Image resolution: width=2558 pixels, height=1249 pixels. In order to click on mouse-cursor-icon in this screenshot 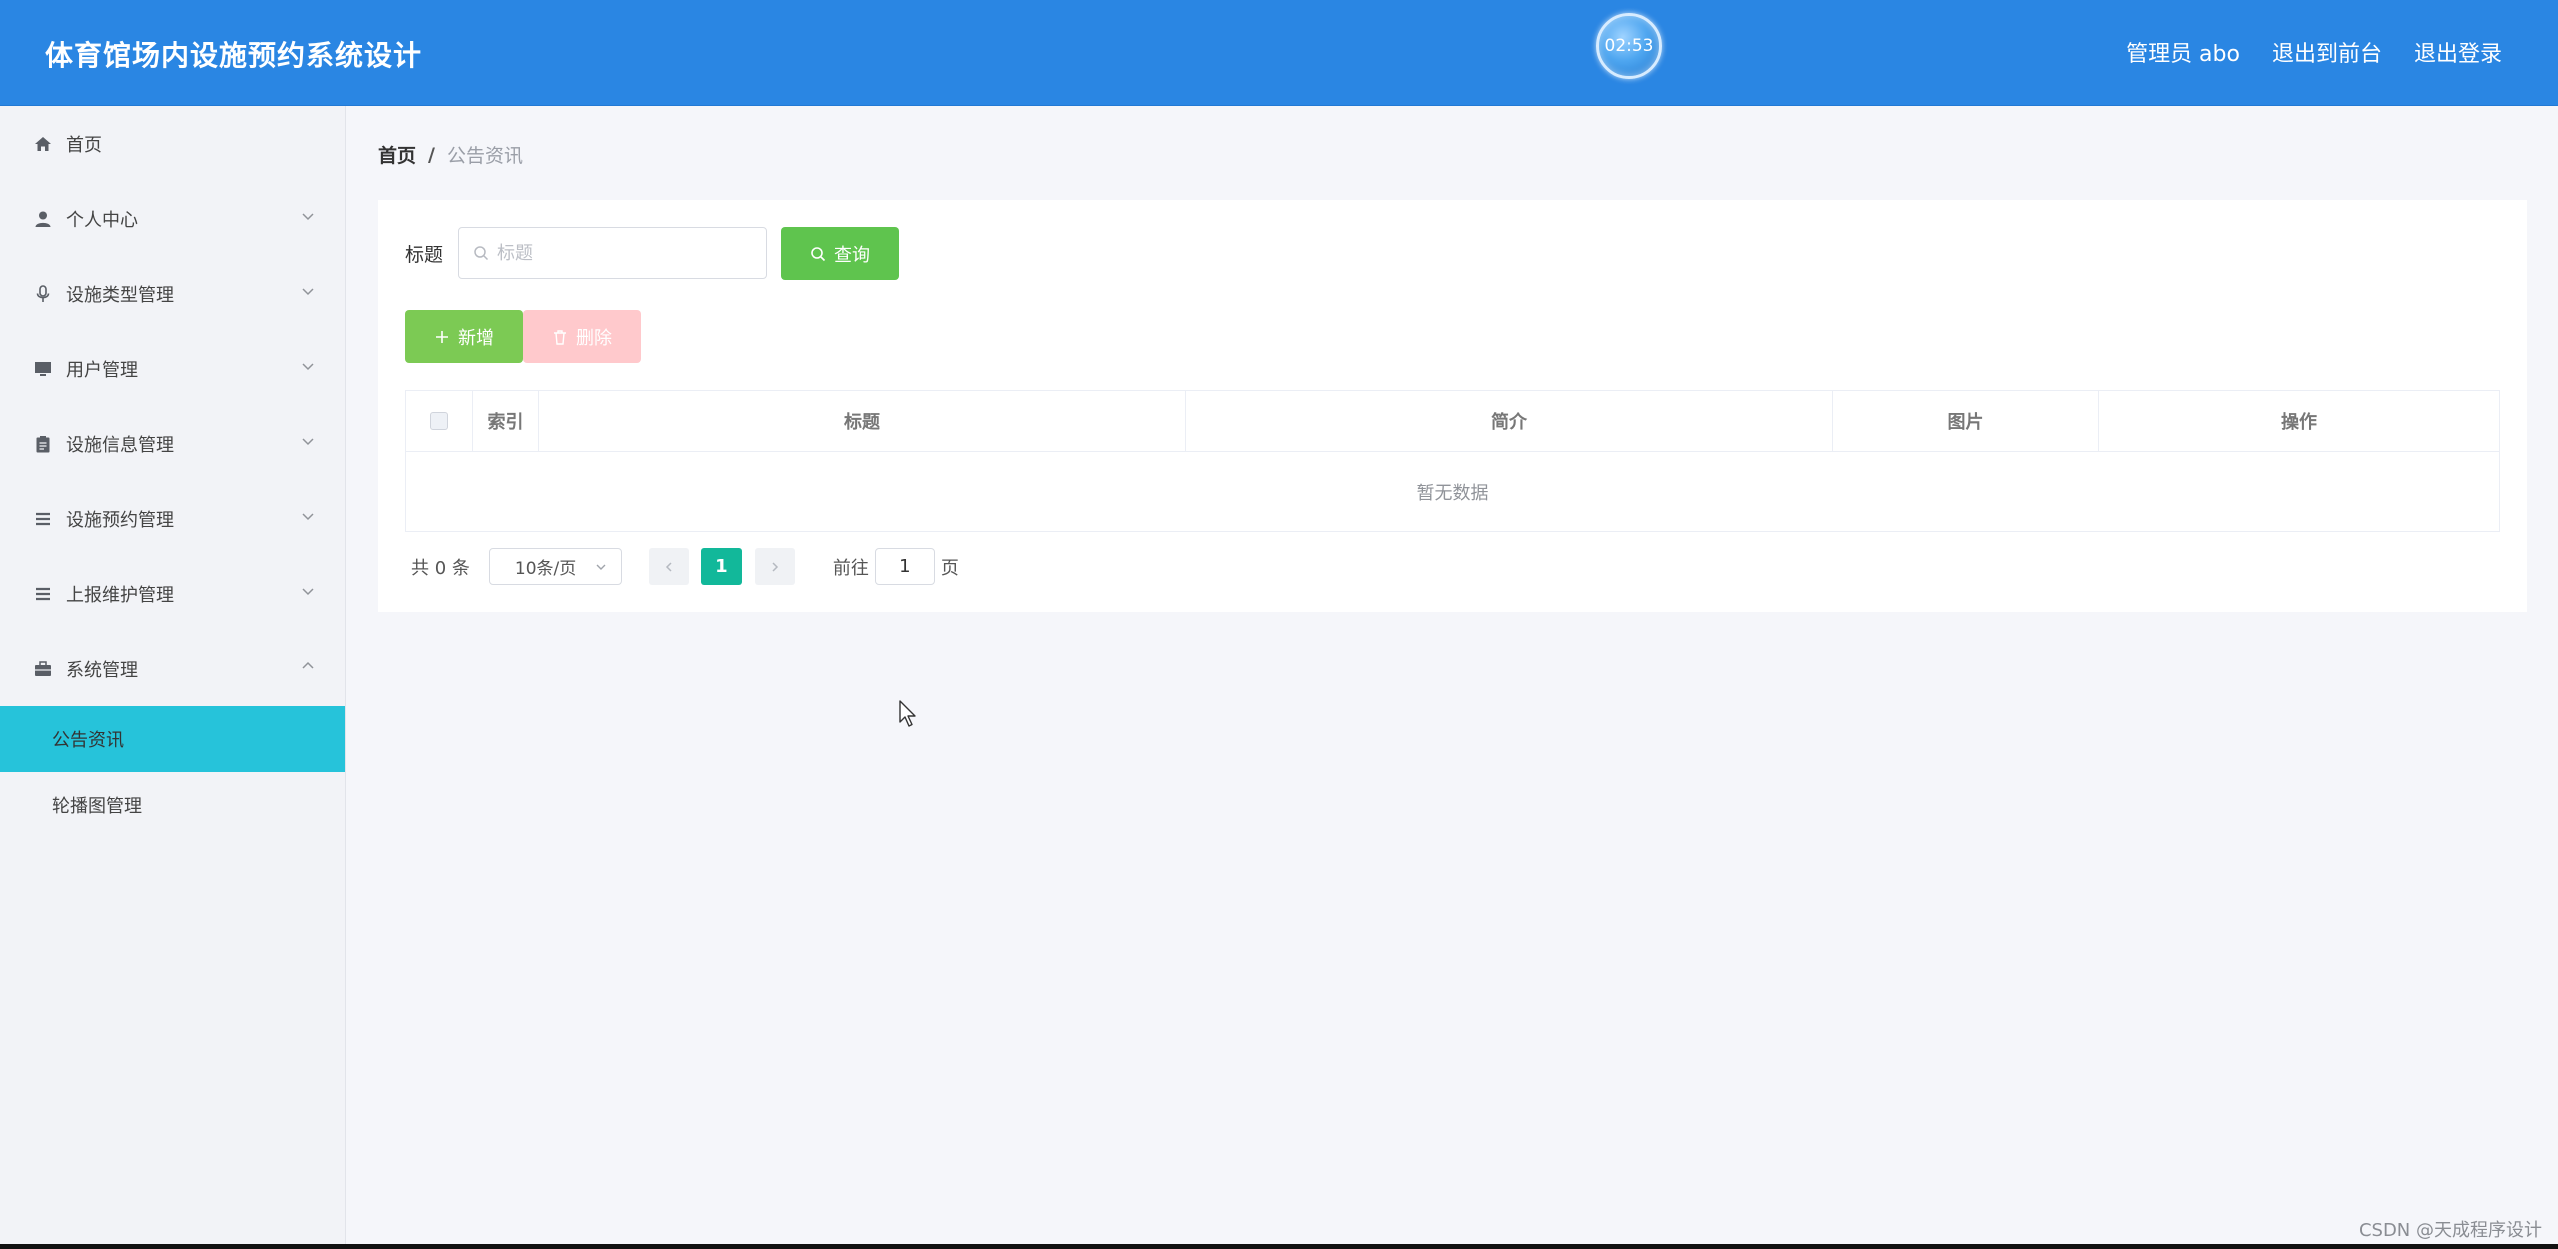, I will do `click(907, 713)`.